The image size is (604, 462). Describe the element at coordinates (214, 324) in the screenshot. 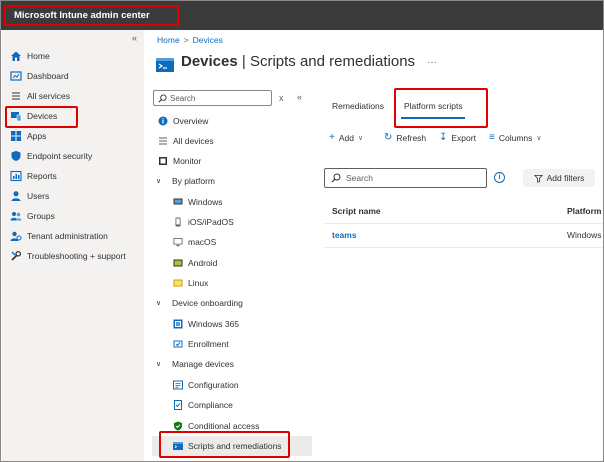

I see `menu-item-label: Windows 365` at that location.